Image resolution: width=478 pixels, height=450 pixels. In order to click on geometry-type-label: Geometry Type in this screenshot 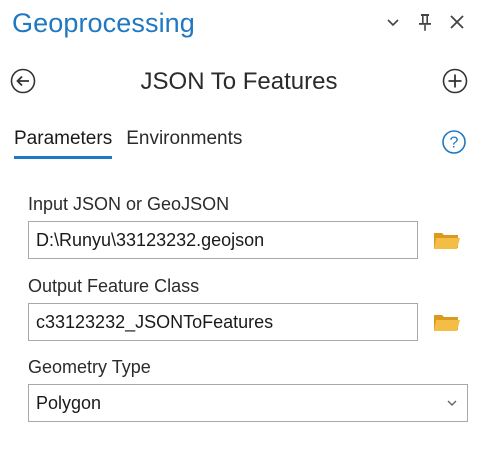, I will do `click(89, 367)`.